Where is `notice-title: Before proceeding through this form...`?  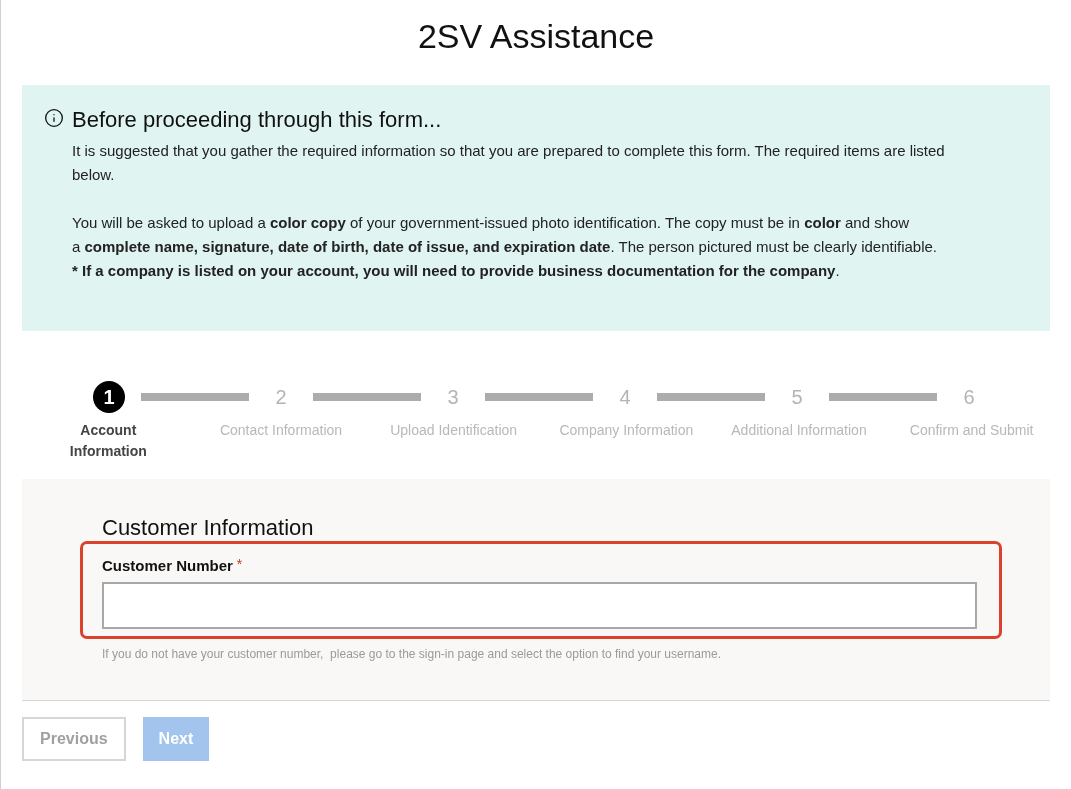
notice-title: Before proceeding through this form... is located at coordinates (257, 120).